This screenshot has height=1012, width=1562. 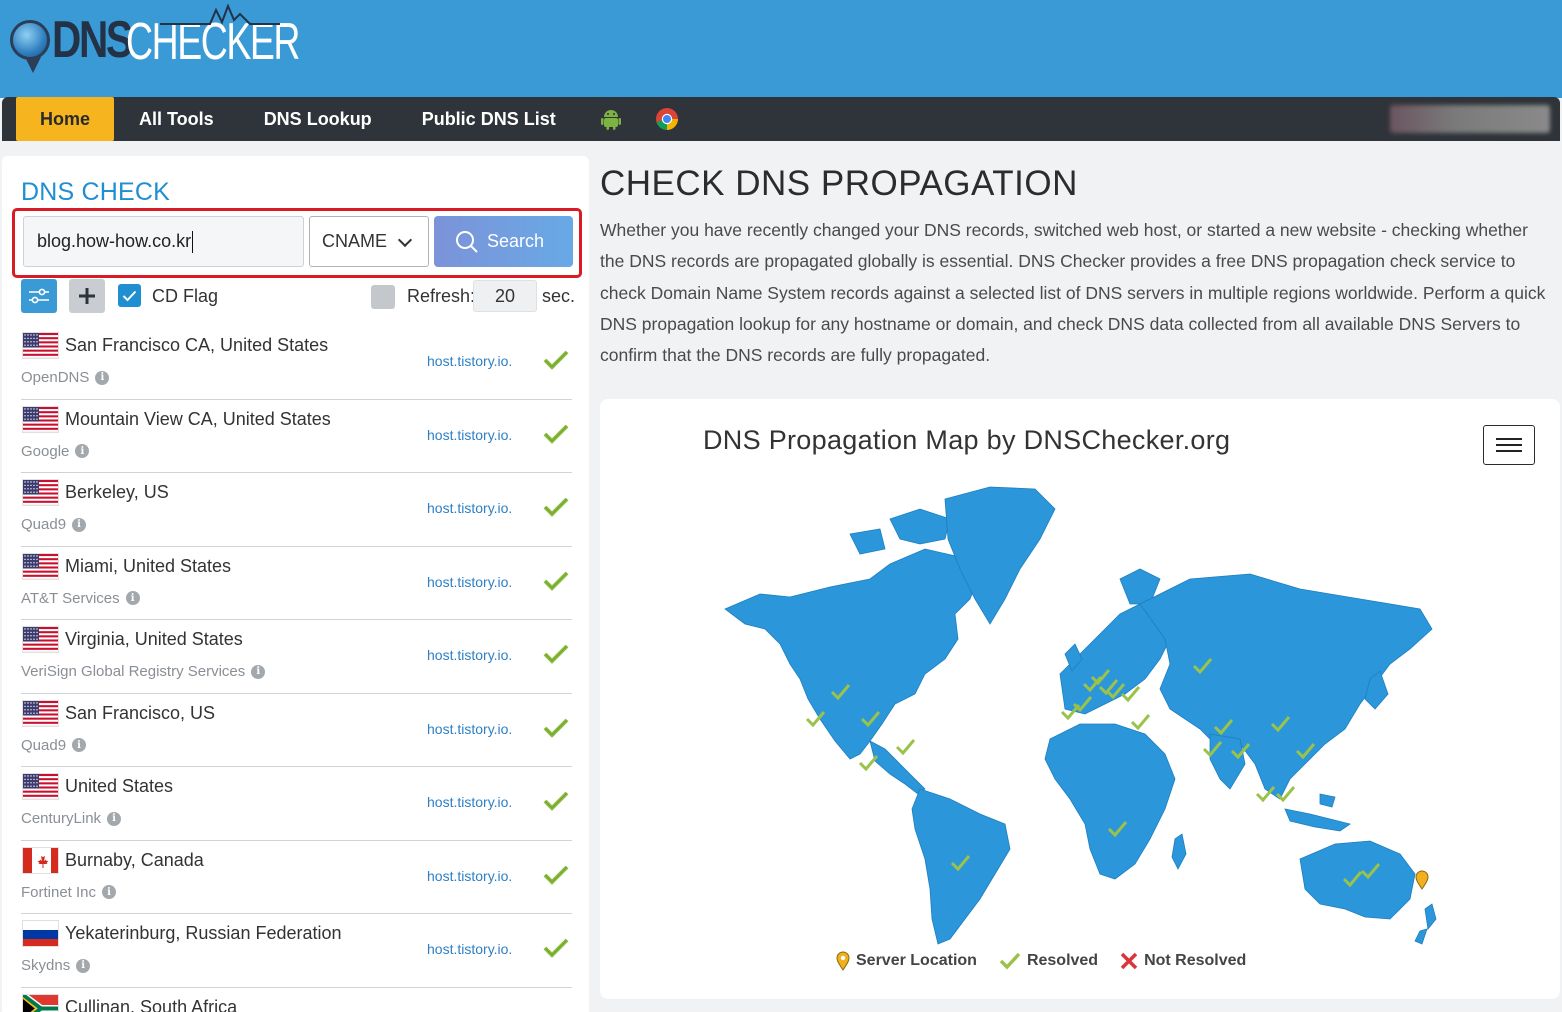 I want to click on server-provider: Quad9 i, so click(x=54, y=745).